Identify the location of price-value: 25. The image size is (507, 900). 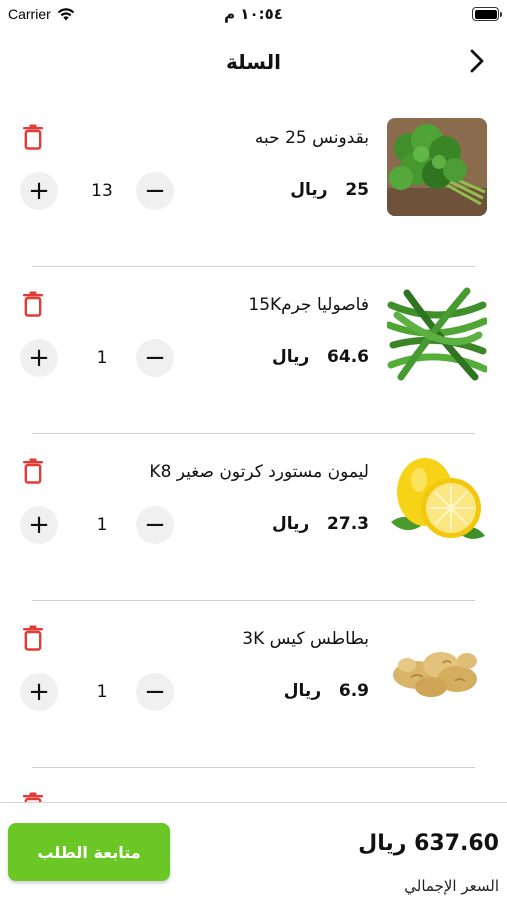
(357, 190).